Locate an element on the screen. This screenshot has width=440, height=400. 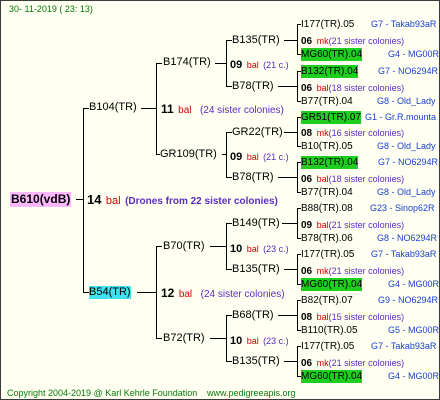
g1-note: (24 sister colonies) is located at coordinates (242, 294).